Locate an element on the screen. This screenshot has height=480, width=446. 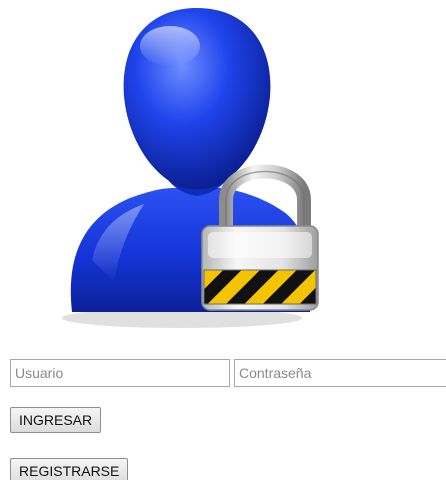
login-button: INGRESAR is located at coordinates (56, 420).